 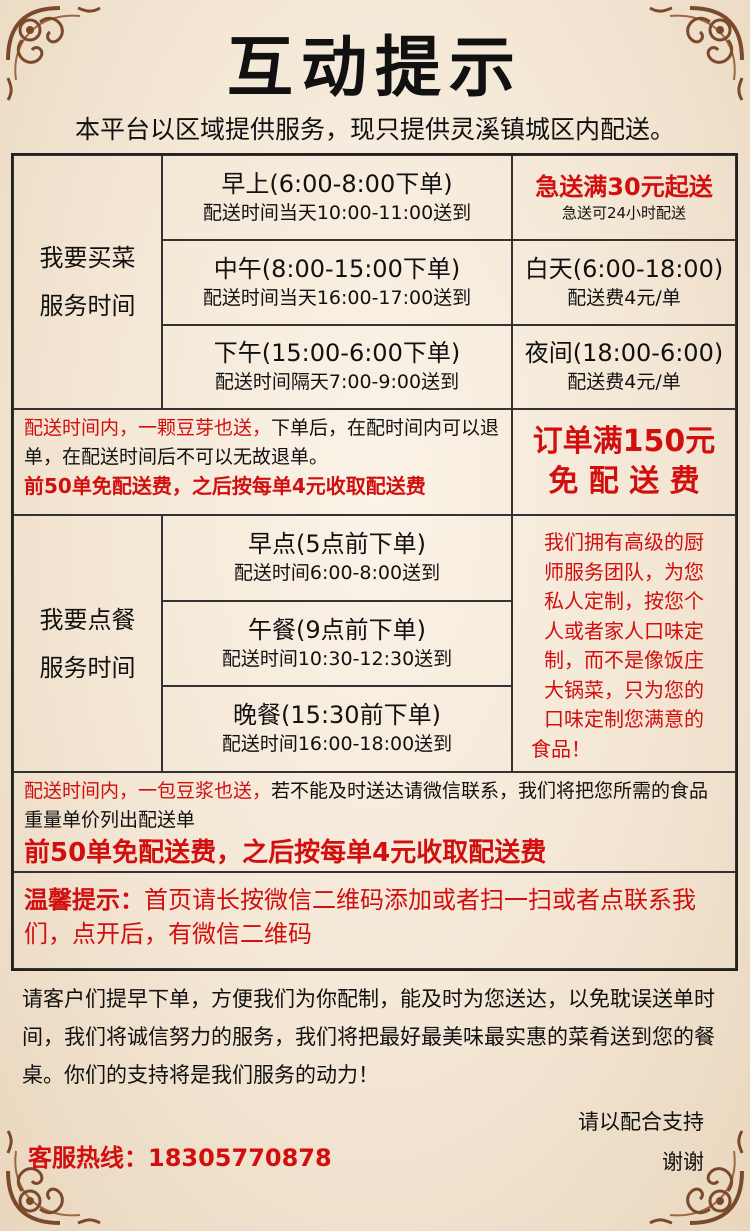 I want to click on daytime-fee-cell: 白天(6:00-18:00) 配送费4元/单, so click(x=624, y=282).